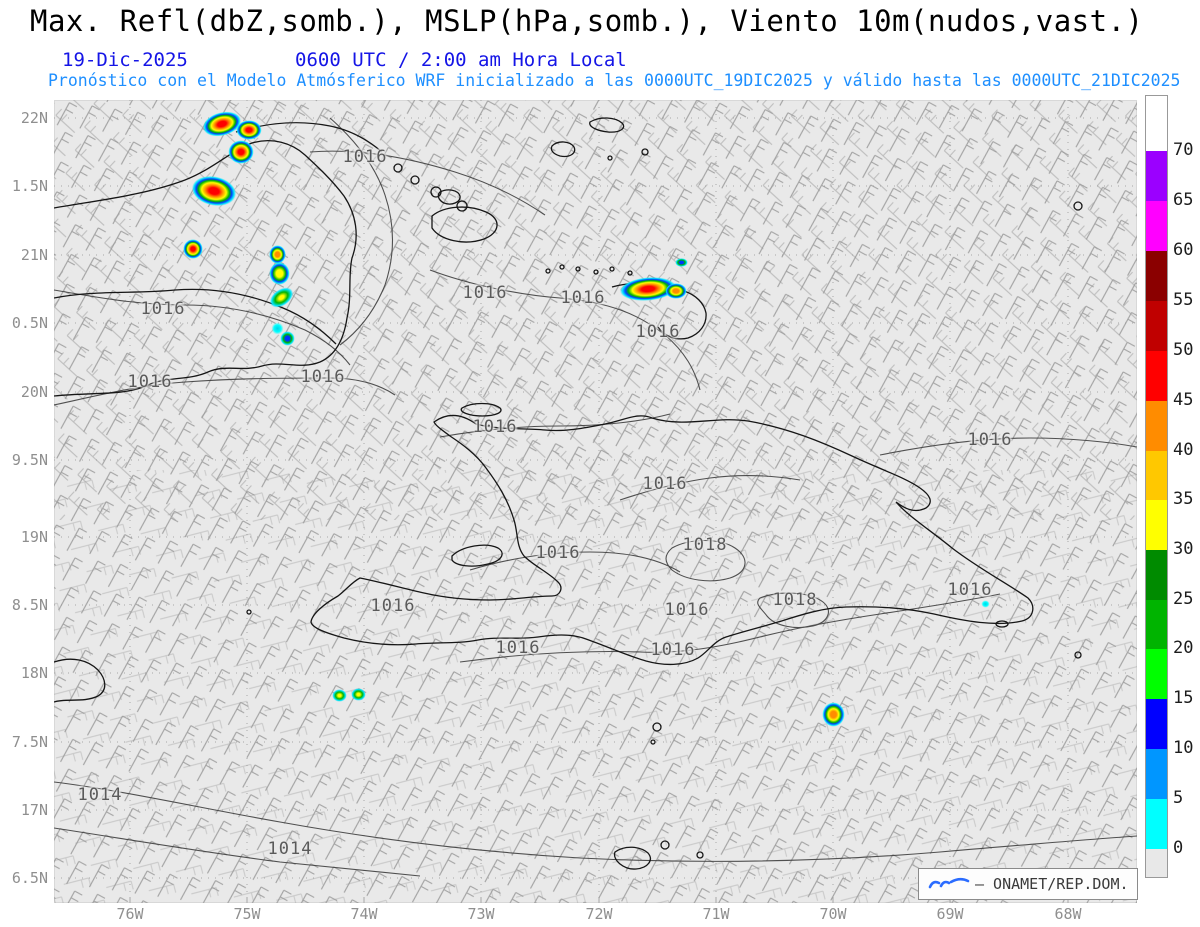 This screenshot has width=1200, height=927. I want to click on lon-label: 75W, so click(247, 914).